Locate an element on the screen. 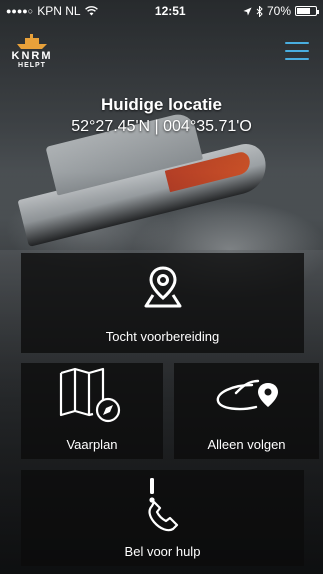 This screenshot has width=323, height=574. hamburger-menu-icon is located at coordinates (297, 51).